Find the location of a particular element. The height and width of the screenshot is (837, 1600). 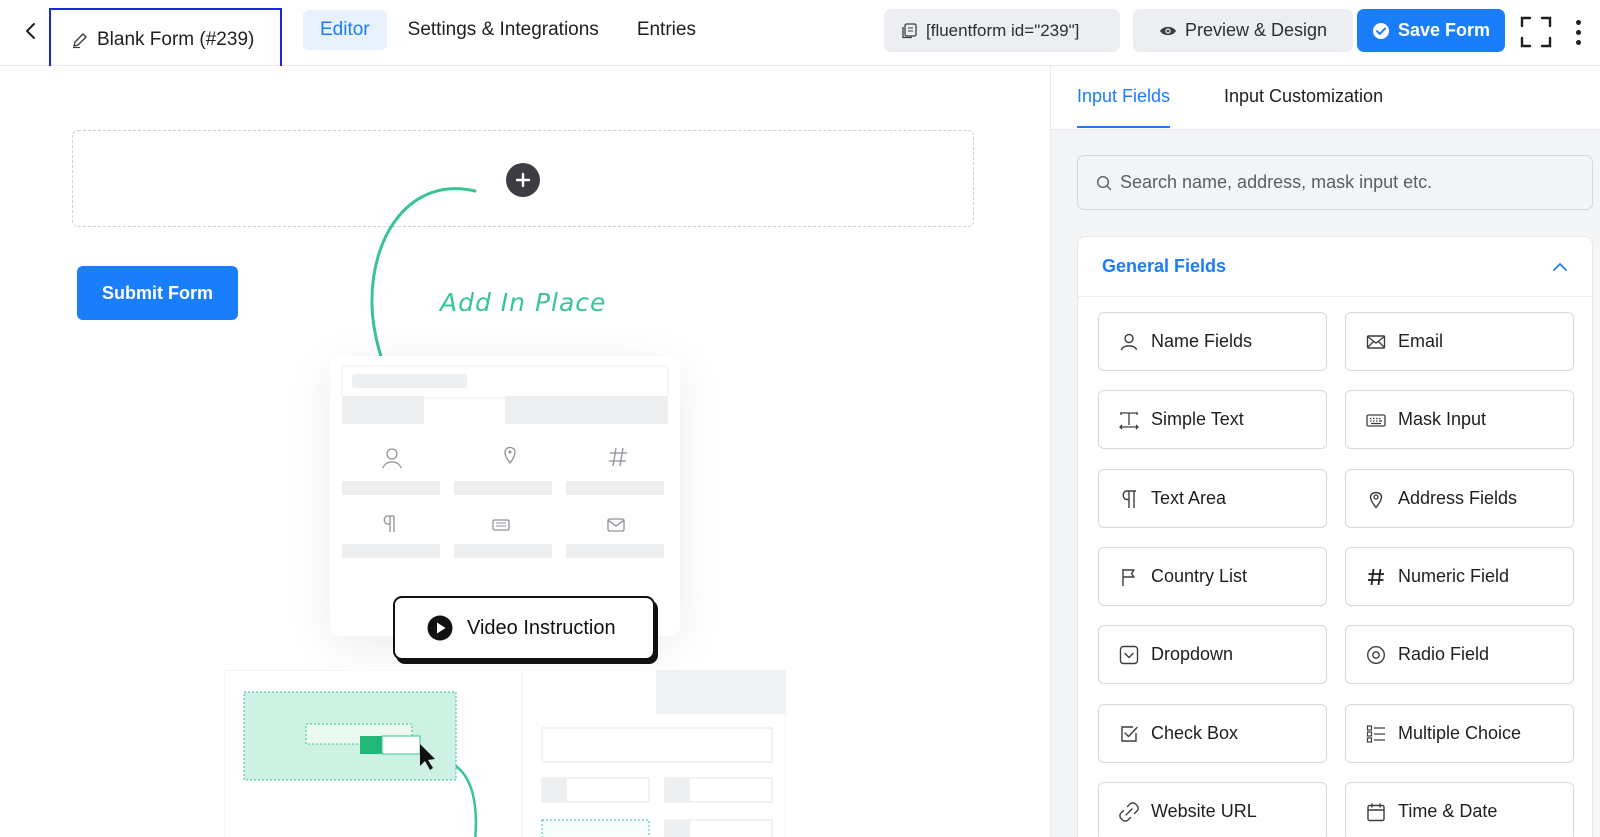

more-options-button is located at coordinates (1578, 32).